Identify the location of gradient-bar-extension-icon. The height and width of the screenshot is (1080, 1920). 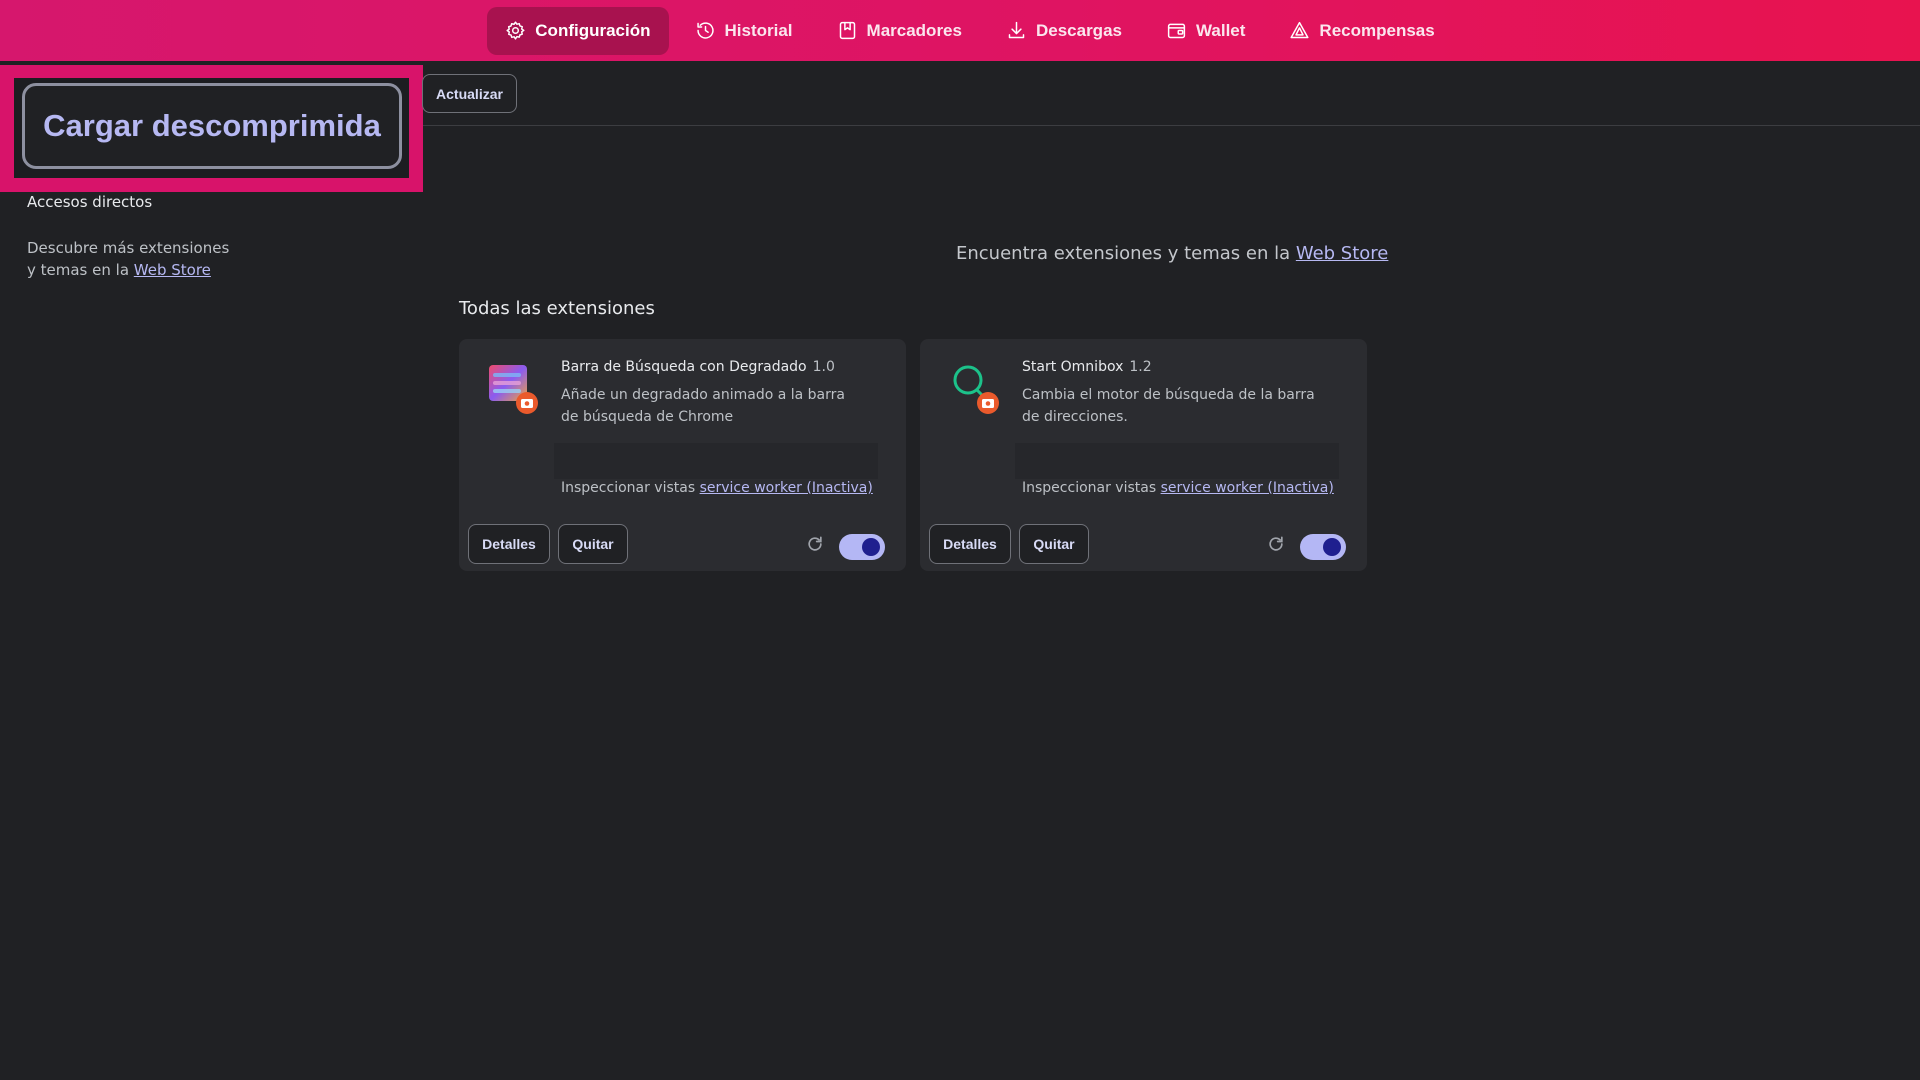
(516, 390).